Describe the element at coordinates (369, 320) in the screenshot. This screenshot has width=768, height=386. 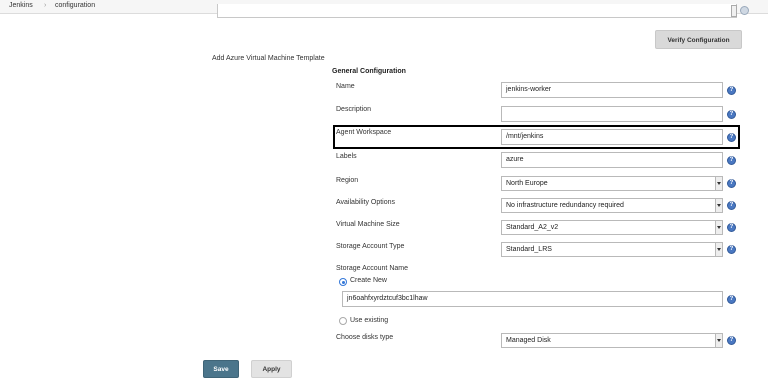
I see `use-existing-label: Use existing` at that location.